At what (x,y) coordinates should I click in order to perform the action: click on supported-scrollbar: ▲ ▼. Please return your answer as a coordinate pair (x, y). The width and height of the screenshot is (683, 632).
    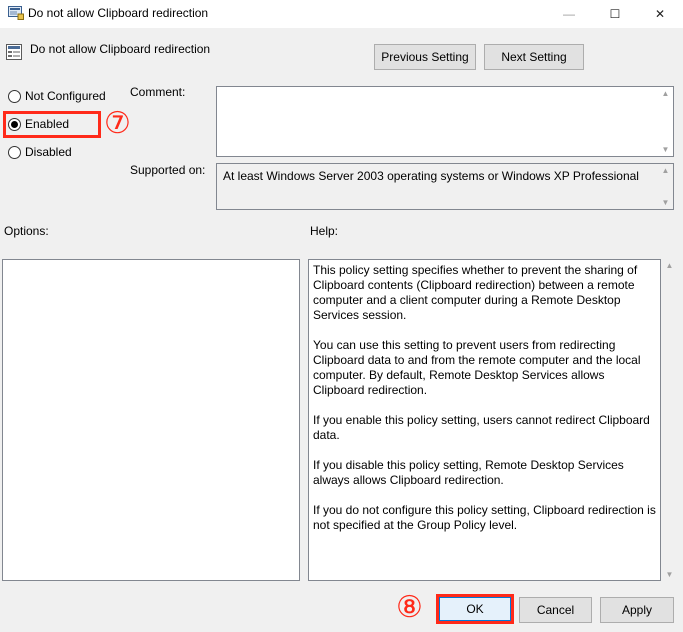
    Looking at the image, I should click on (665, 186).